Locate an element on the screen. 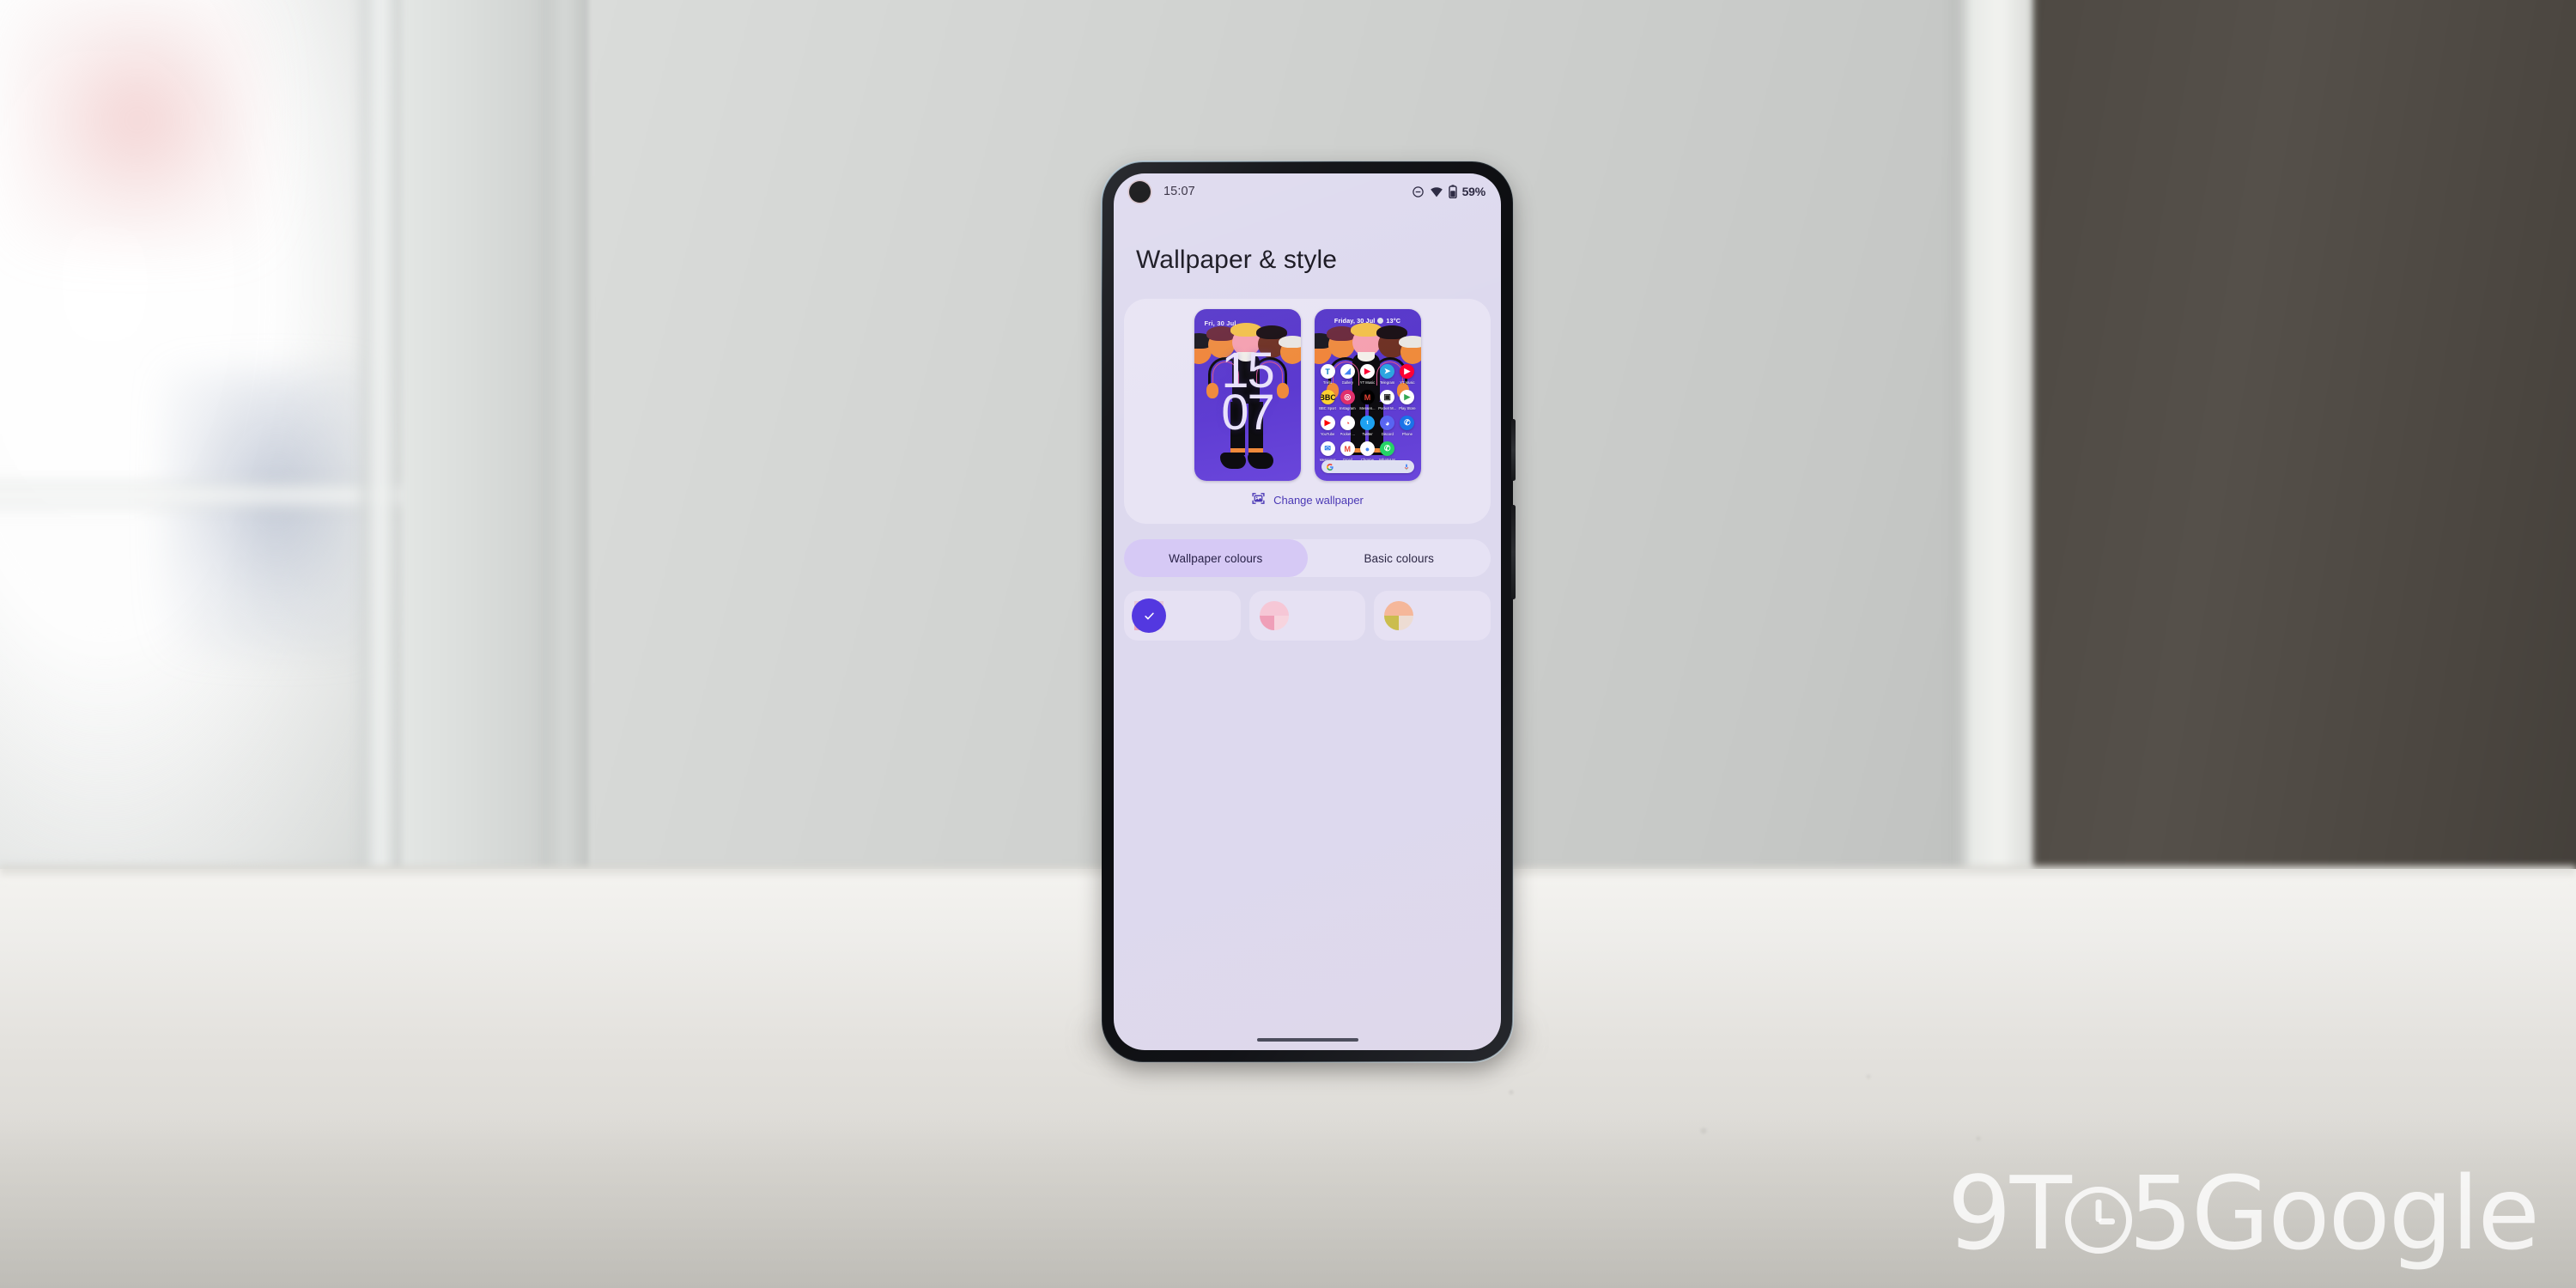  app-item: ◎ Instagram is located at coordinates (1348, 400).